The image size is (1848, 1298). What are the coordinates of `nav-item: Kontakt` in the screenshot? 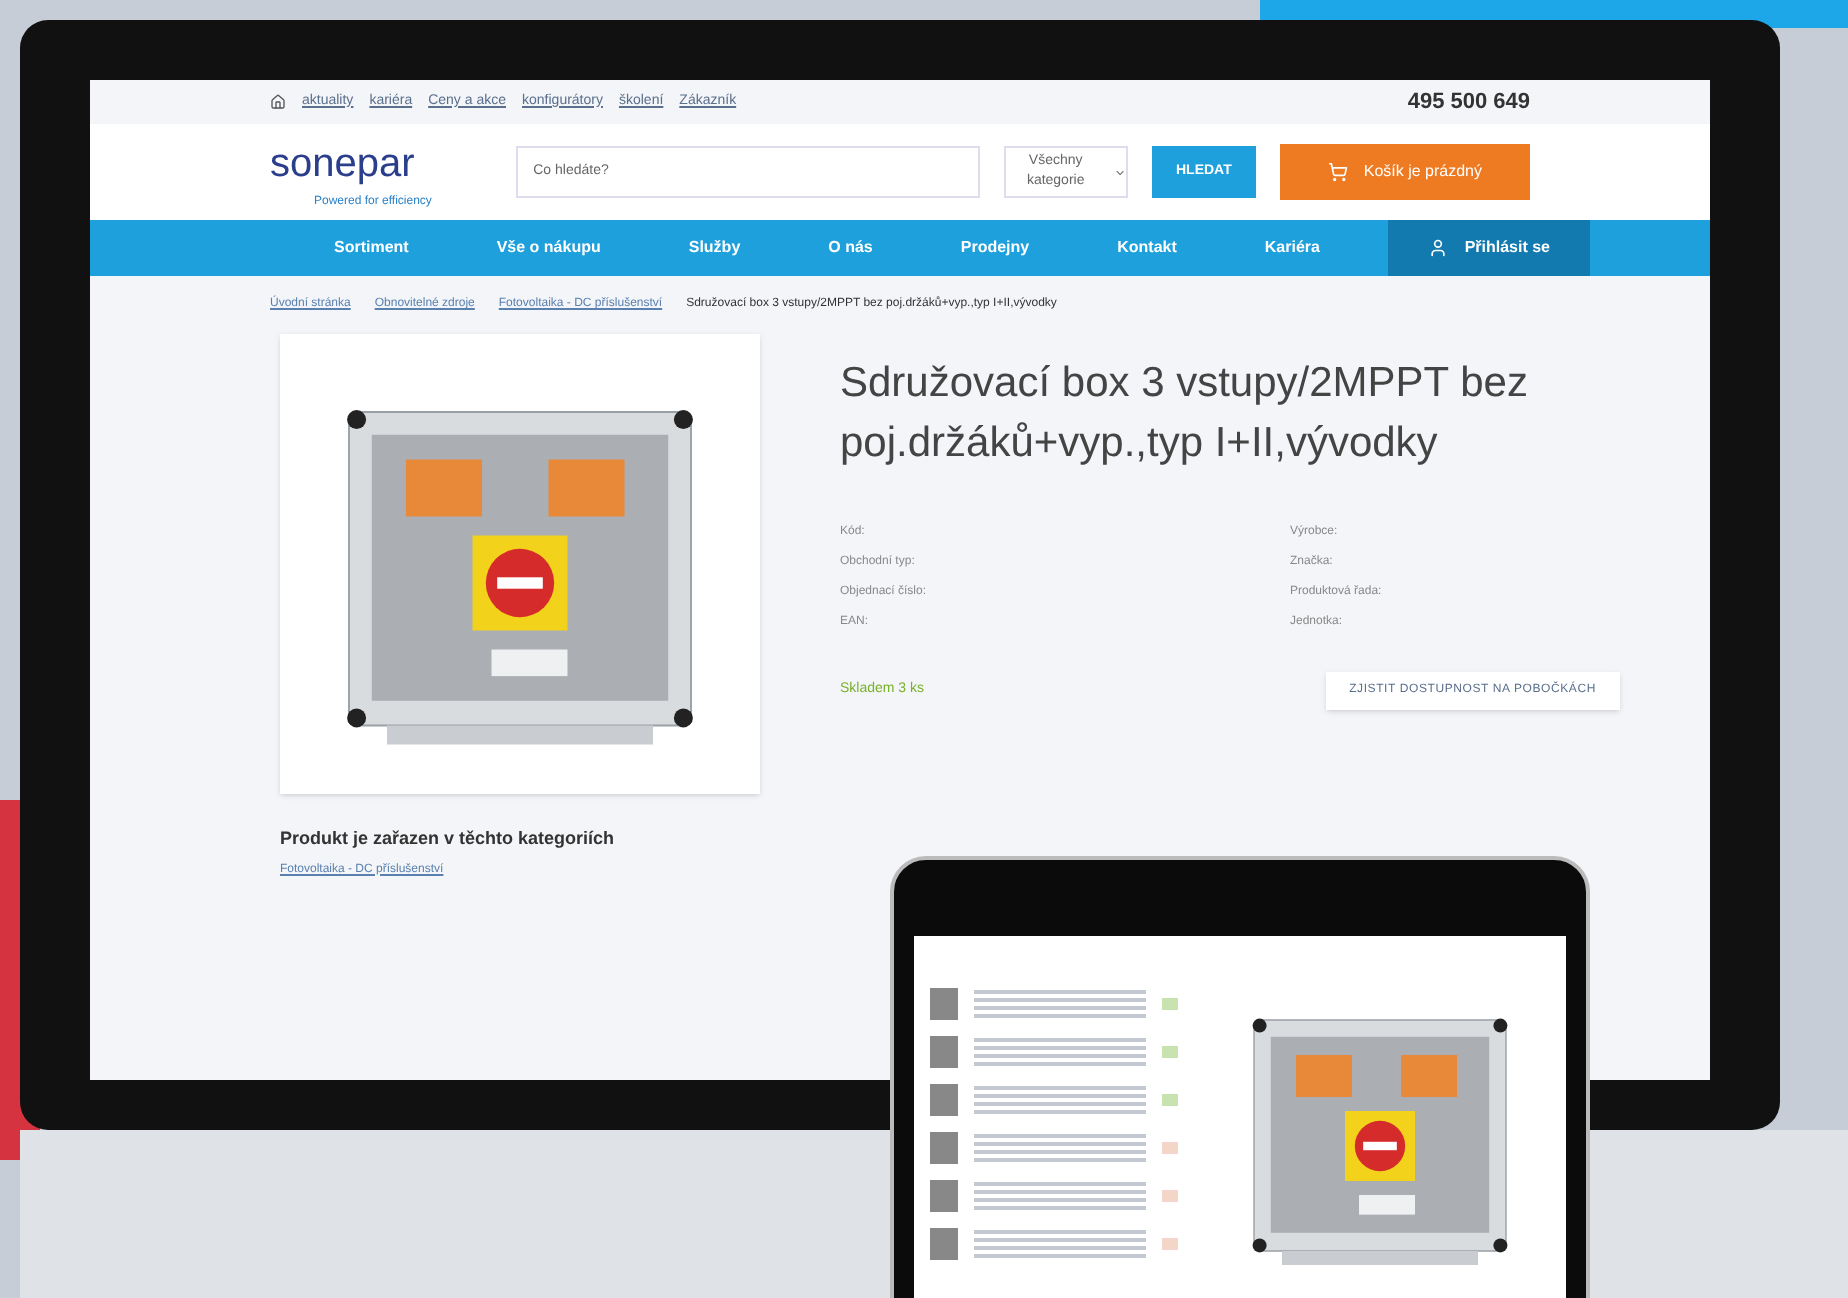 It's located at (1147, 248).